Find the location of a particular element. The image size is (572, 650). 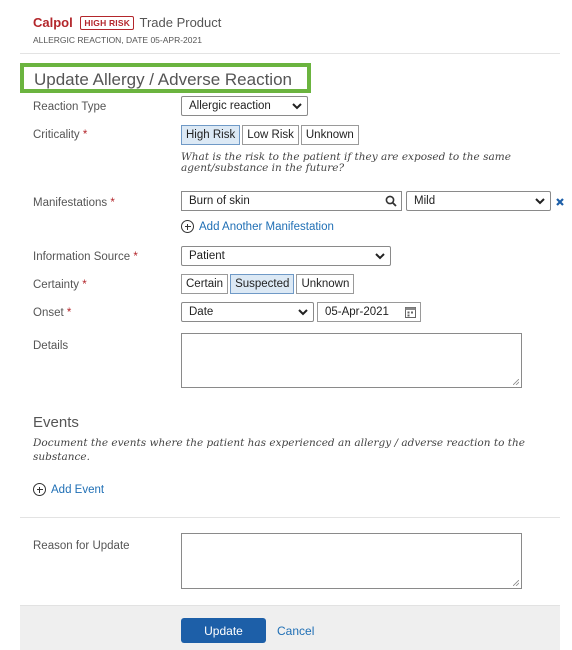

certainty-toggle: Certain Suspected Unknown is located at coordinates (268, 284).